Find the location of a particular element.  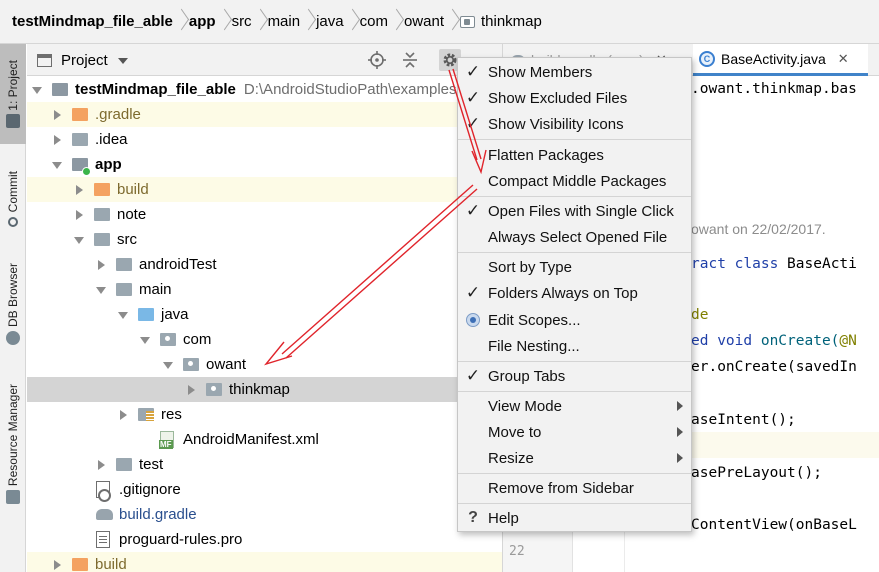

menu-item-label: Compact Middle Packages is located at coordinates (577, 181).